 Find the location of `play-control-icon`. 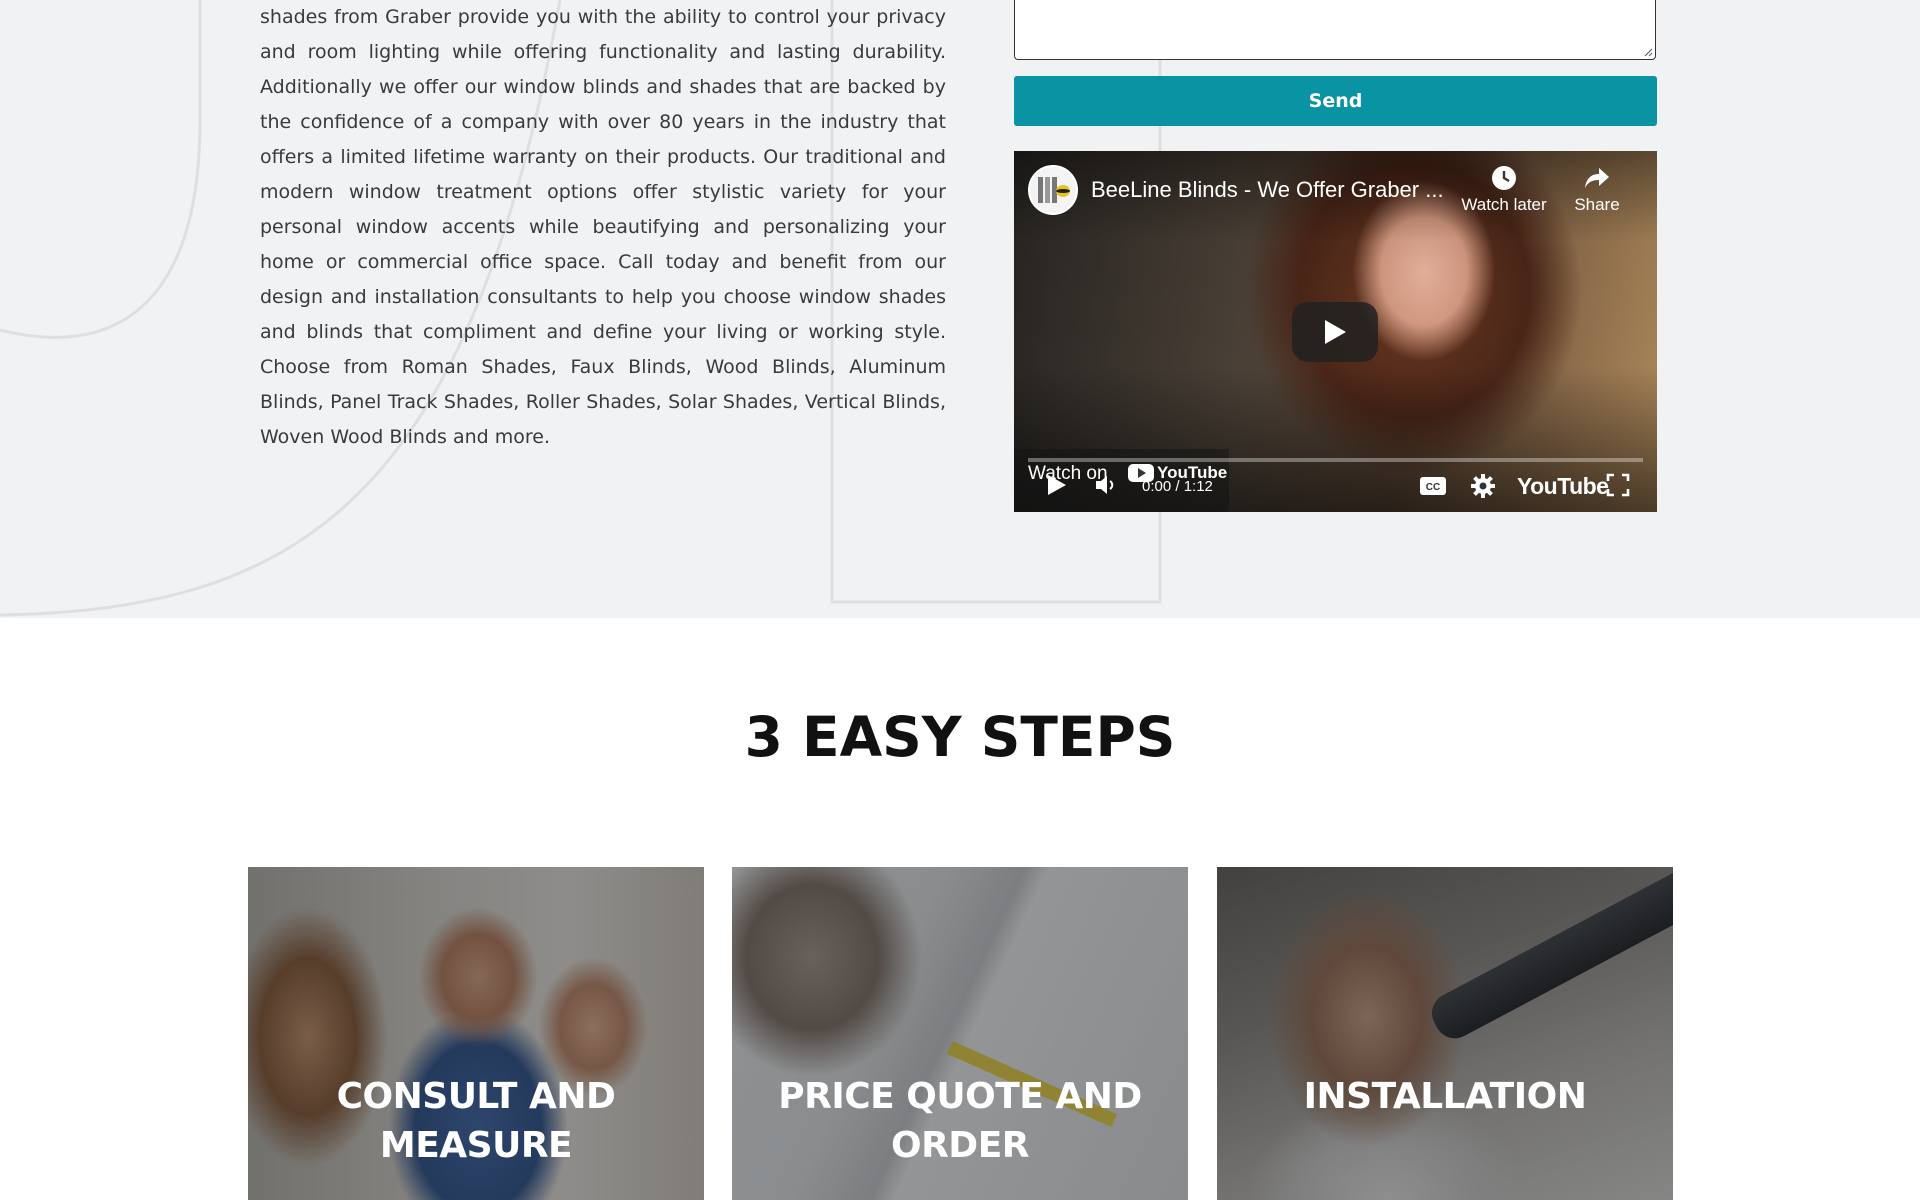

play-control-icon is located at coordinates (1057, 485).